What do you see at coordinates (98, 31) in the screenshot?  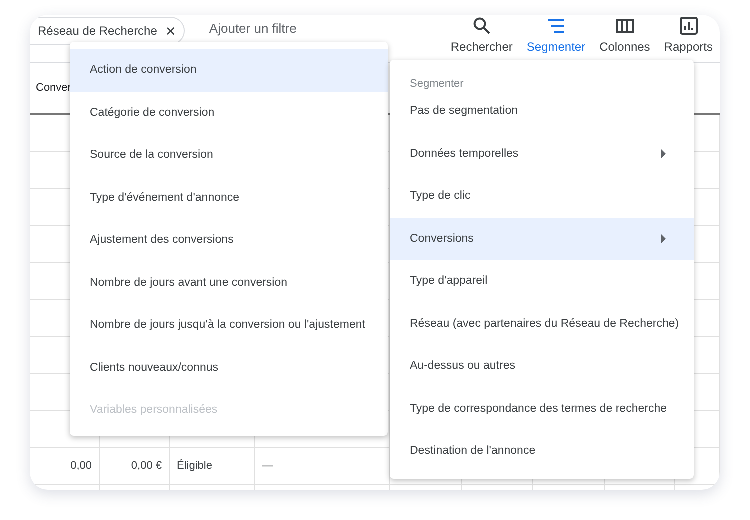 I see `filter-chip-label: Réseau de Recherche` at bounding box center [98, 31].